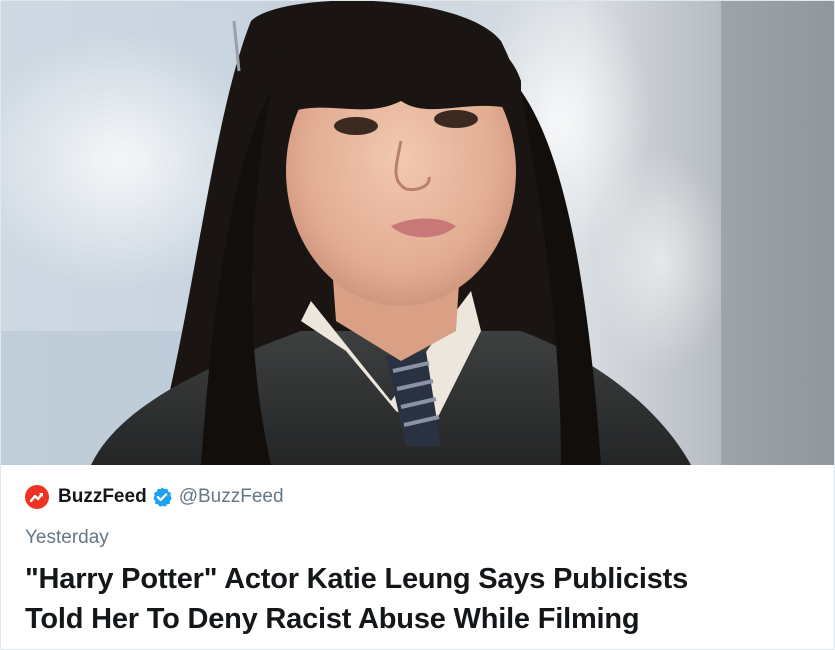 The width and height of the screenshot is (835, 650). What do you see at coordinates (37, 497) in the screenshot?
I see `buzzfeed-trending-arrow-icon` at bounding box center [37, 497].